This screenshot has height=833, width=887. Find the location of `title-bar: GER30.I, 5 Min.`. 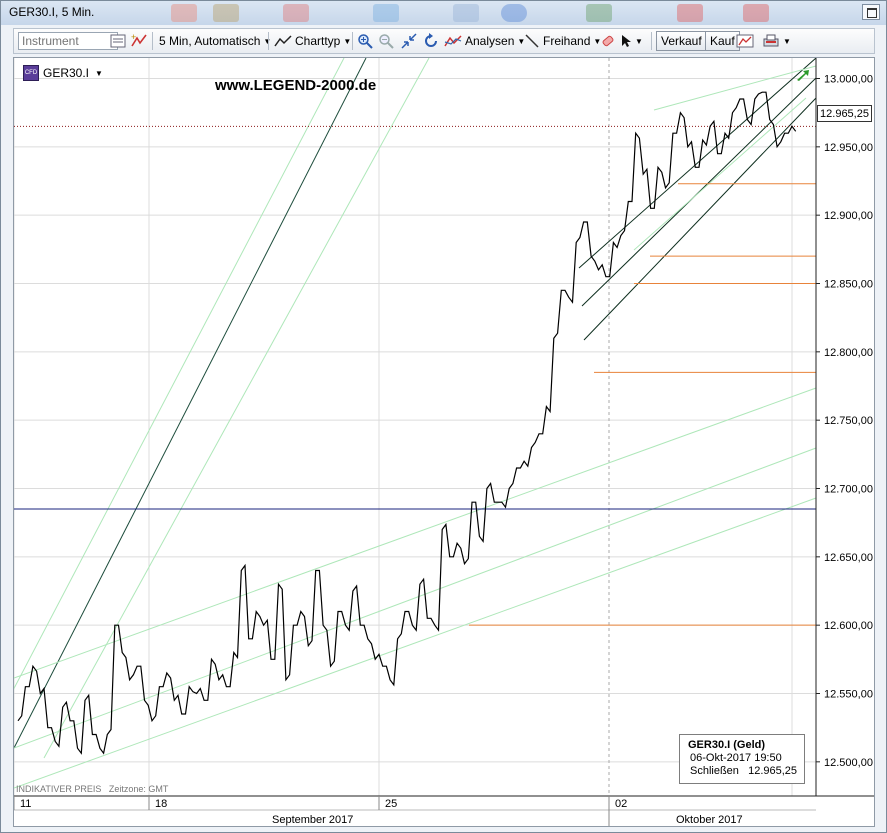

title-bar: GER30.I, 5 Min. is located at coordinates (443, 13).